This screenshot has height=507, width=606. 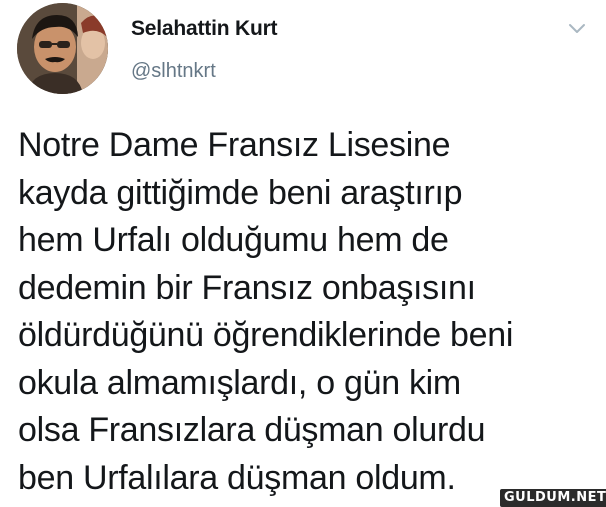 What do you see at coordinates (234, 145) in the screenshot?
I see `tweet-text-line: Notre Dame Fransız Lisesine` at bounding box center [234, 145].